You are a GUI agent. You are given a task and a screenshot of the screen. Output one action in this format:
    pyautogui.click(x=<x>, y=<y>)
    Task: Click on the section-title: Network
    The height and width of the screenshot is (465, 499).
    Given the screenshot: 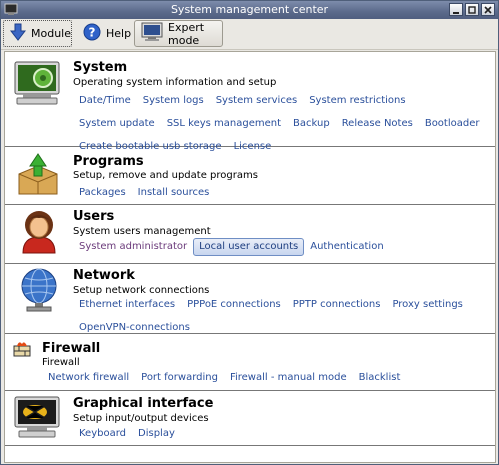 What is the action you would take?
    pyautogui.click(x=104, y=275)
    